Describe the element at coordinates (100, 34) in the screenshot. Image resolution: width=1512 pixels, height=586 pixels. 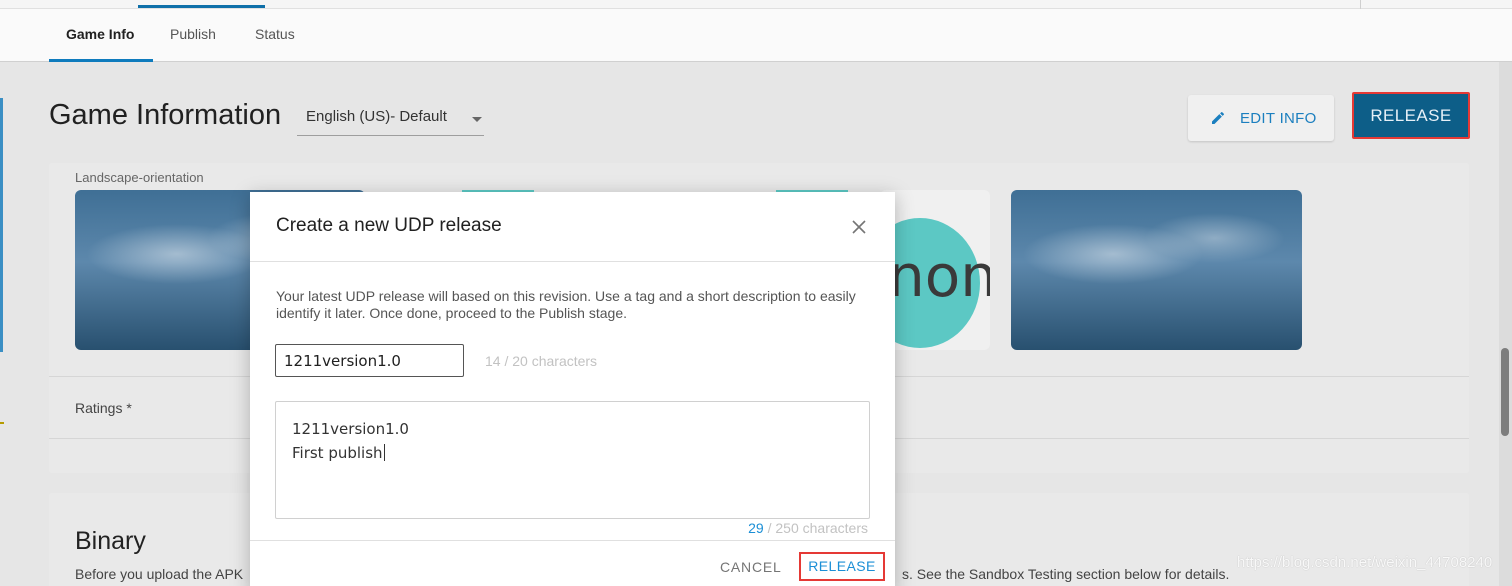
I see `tab-game-info: Game Info` at that location.